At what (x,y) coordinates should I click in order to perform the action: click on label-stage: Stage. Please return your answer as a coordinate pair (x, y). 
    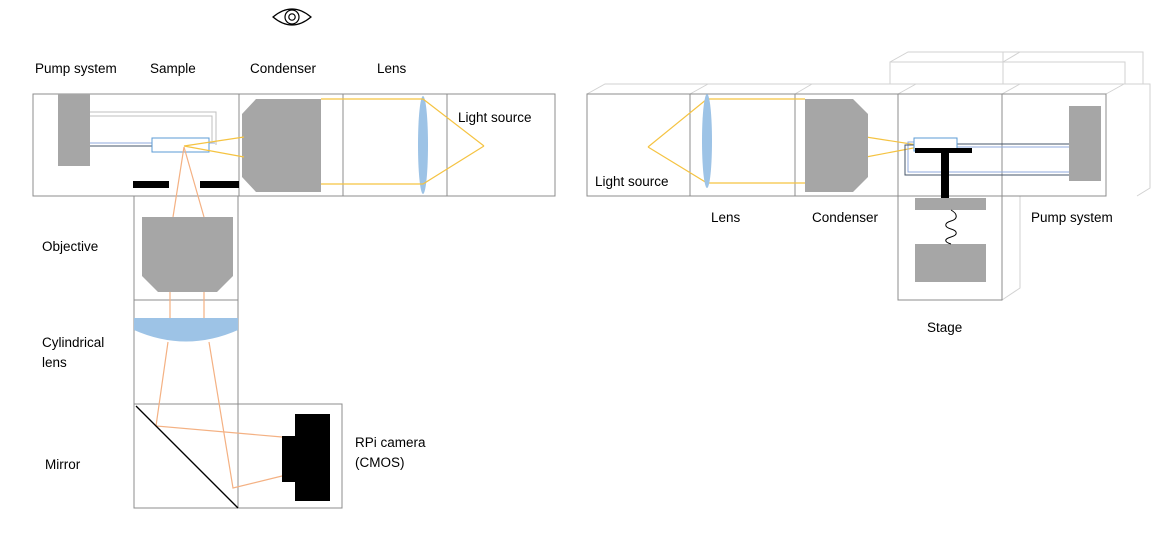
    Looking at the image, I should click on (944, 327).